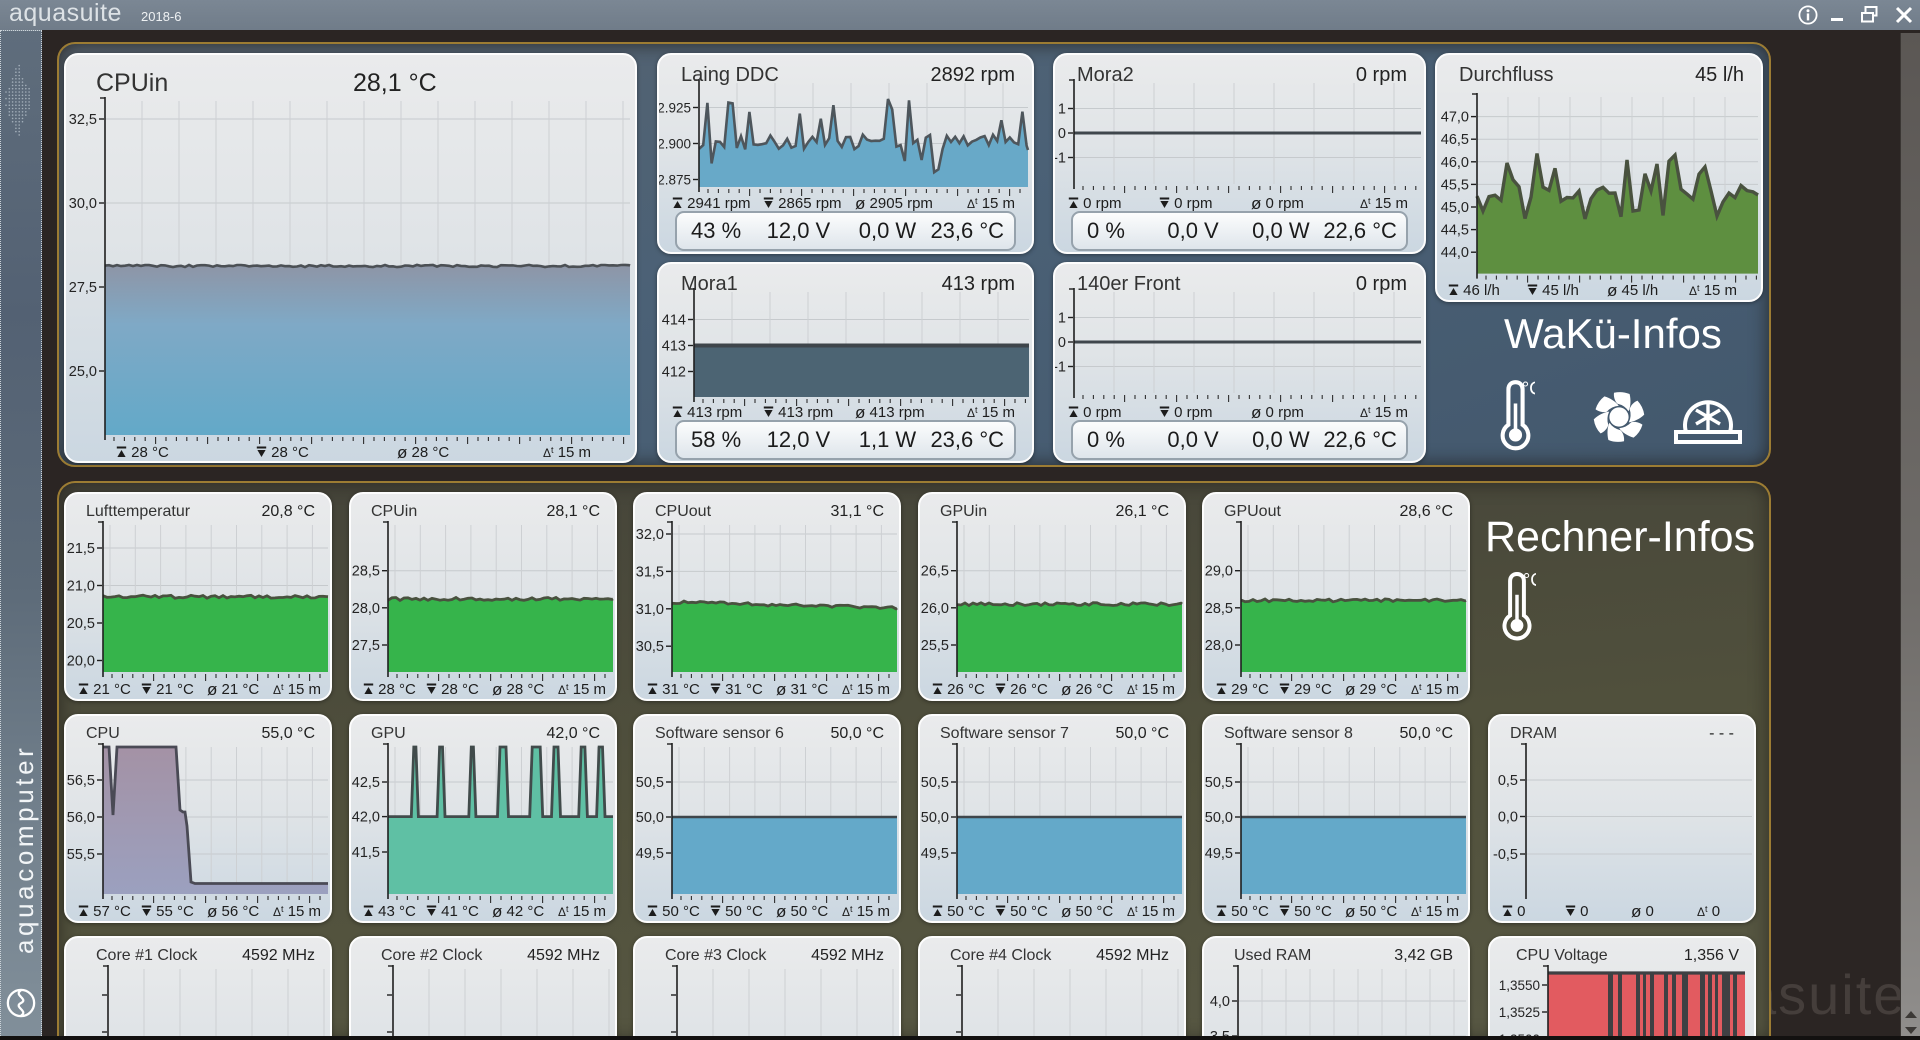 The image size is (1920, 1040). Describe the element at coordinates (1455, 253) in the screenshot. I see `svg-text: 44,0` at that location.